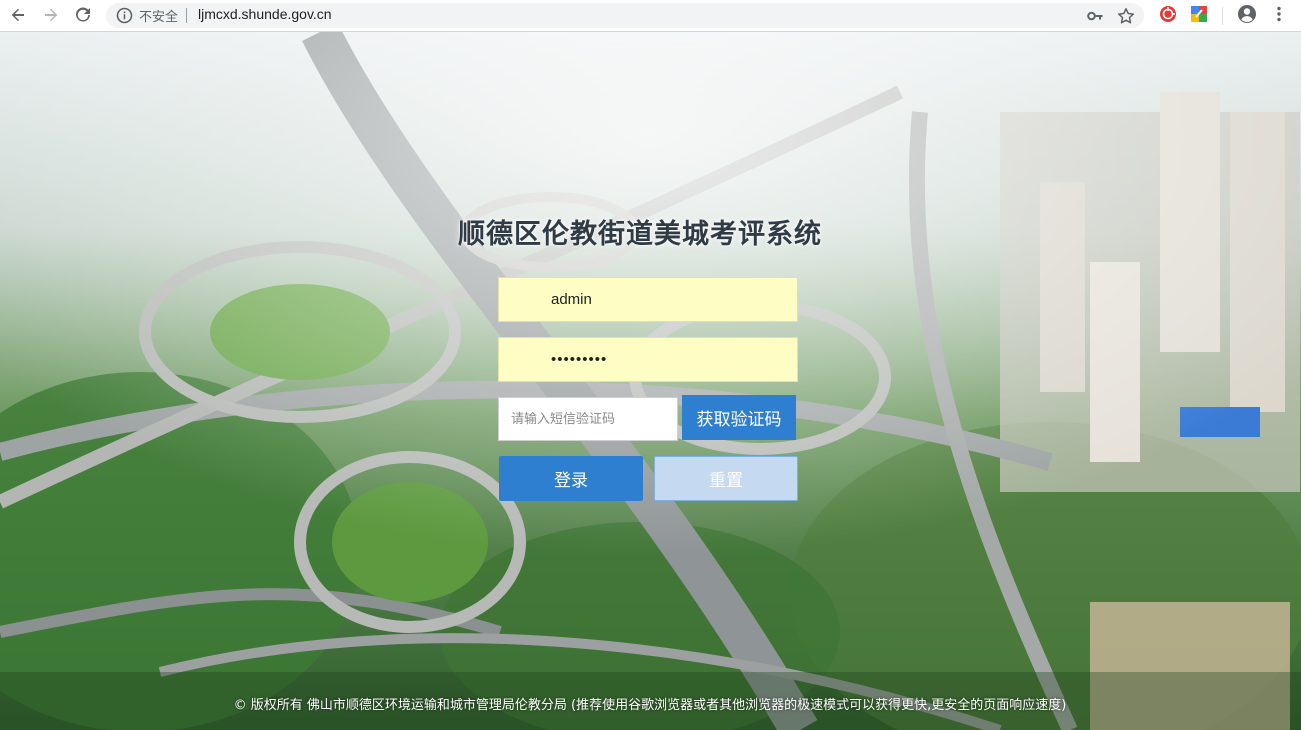 The height and width of the screenshot is (730, 1301). What do you see at coordinates (83, 15) in the screenshot?
I see `reload-icon` at bounding box center [83, 15].